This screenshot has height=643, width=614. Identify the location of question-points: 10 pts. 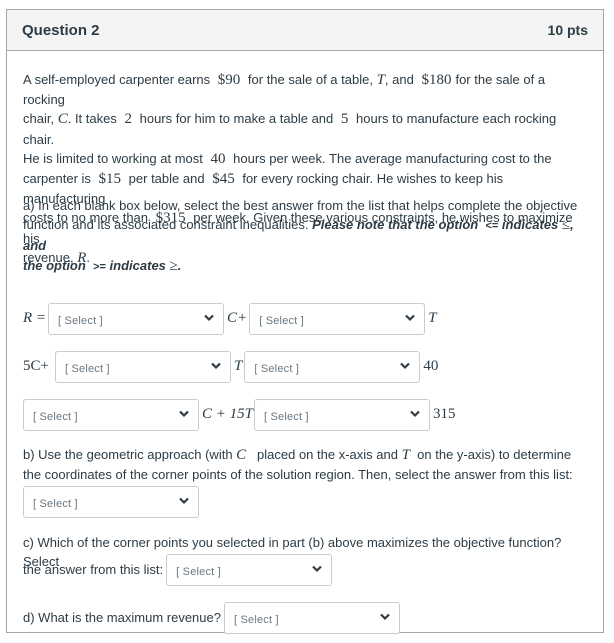
(567, 30).